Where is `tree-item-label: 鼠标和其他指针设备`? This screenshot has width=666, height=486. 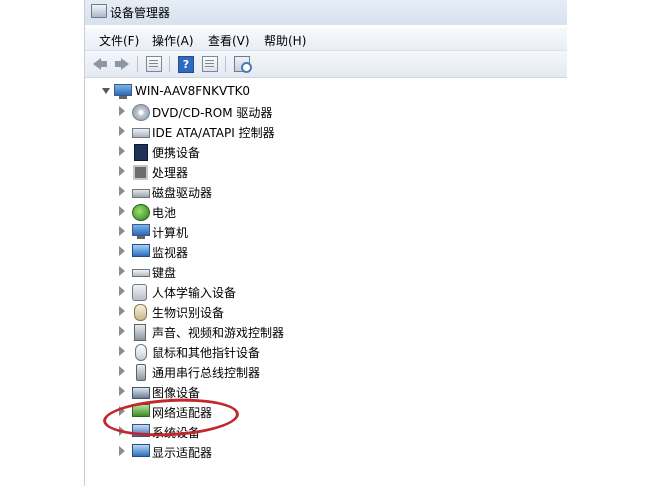
tree-item-label: 鼠标和其他指针设备 is located at coordinates (206, 353).